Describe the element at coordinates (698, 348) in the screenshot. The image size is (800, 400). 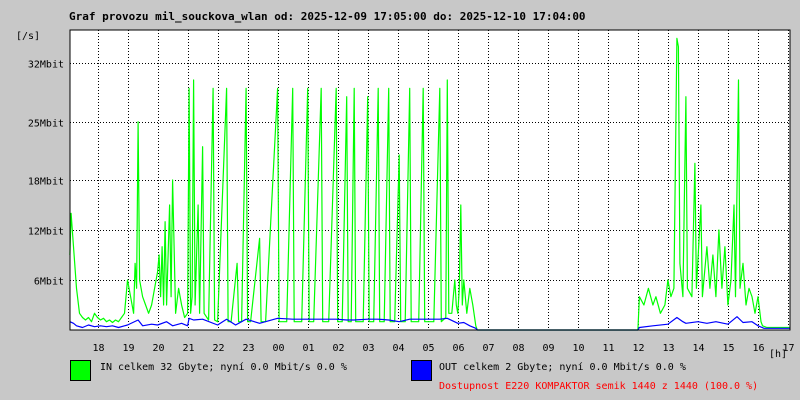
I see `x-tick-label: 14` at that location.